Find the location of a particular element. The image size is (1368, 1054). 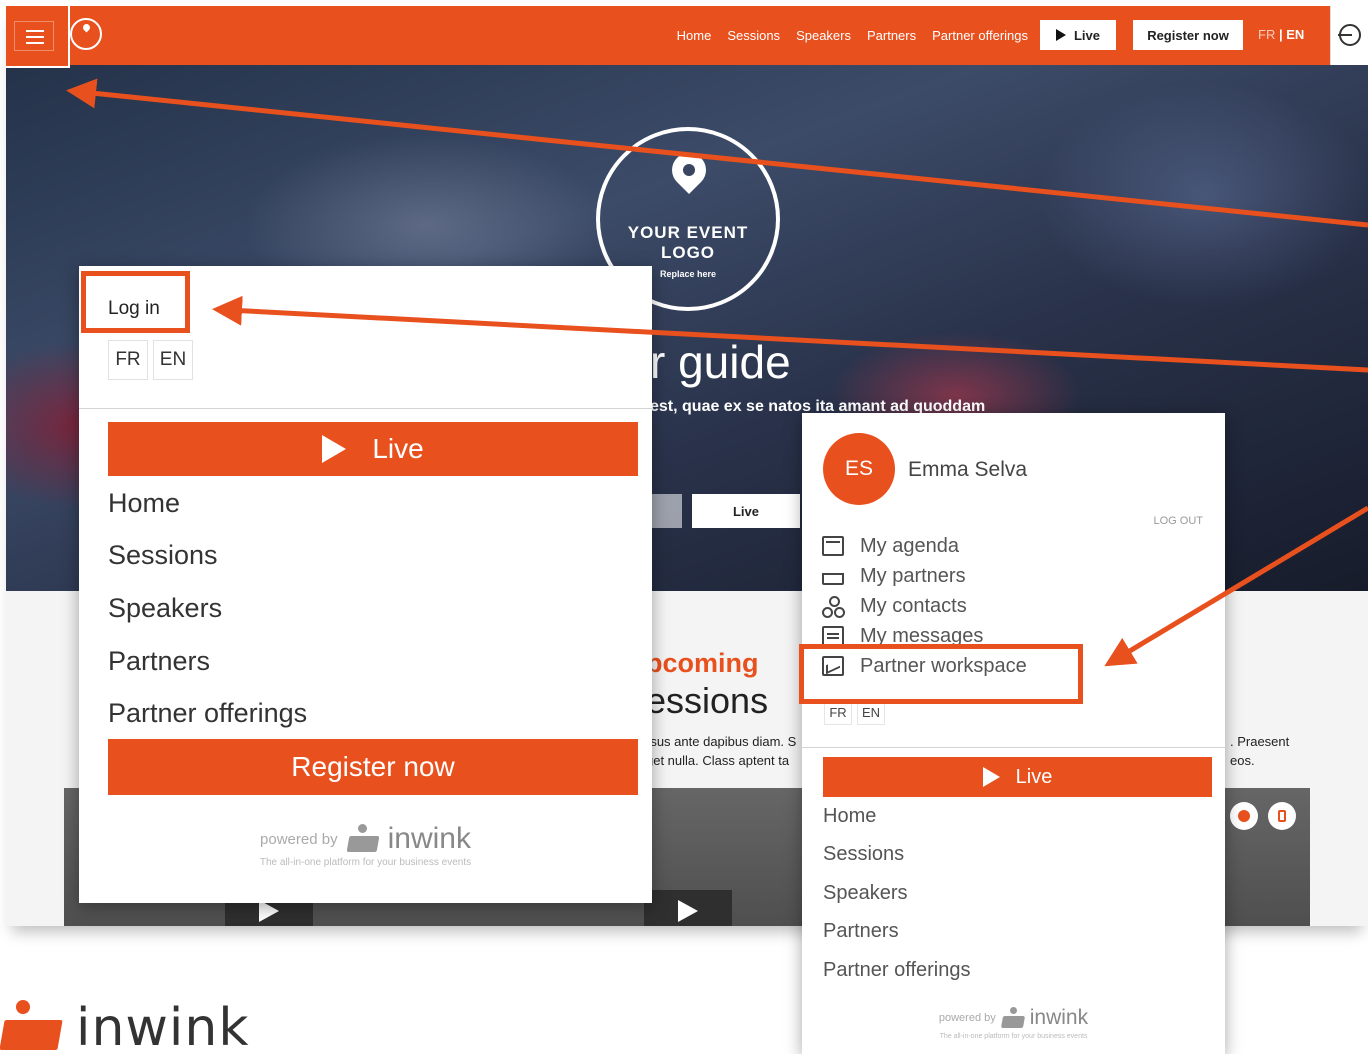

arrow-to-menu-button is located at coordinates (717, 153).